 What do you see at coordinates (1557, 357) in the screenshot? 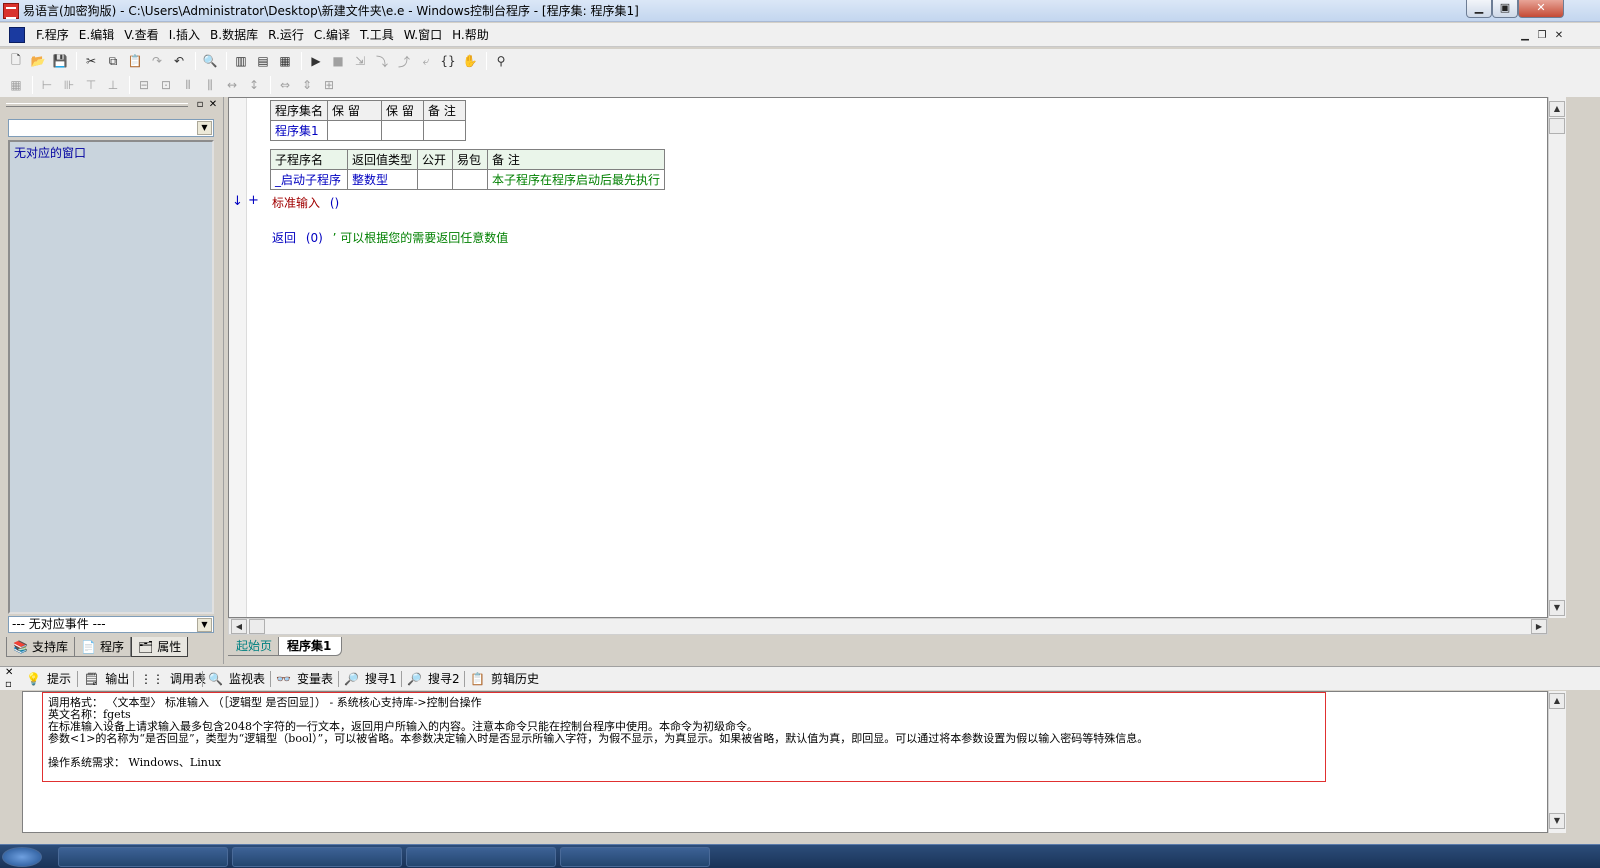
I see `editor-vertical-scrollbar: ▲ ▼` at bounding box center [1557, 357].